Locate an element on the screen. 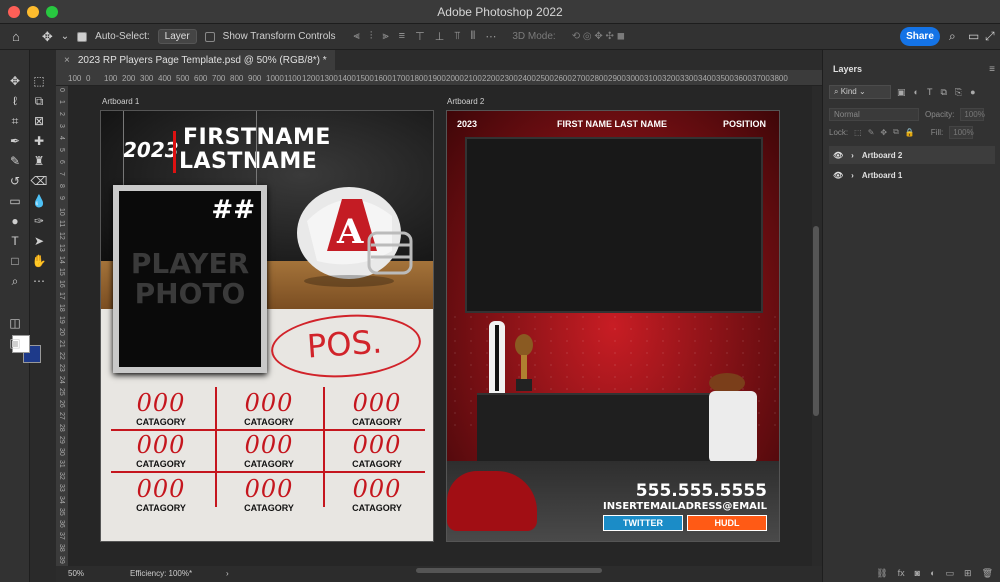 The image size is (1000, 582). lock-artboard-icon: ⧉ is located at coordinates (896, 132).